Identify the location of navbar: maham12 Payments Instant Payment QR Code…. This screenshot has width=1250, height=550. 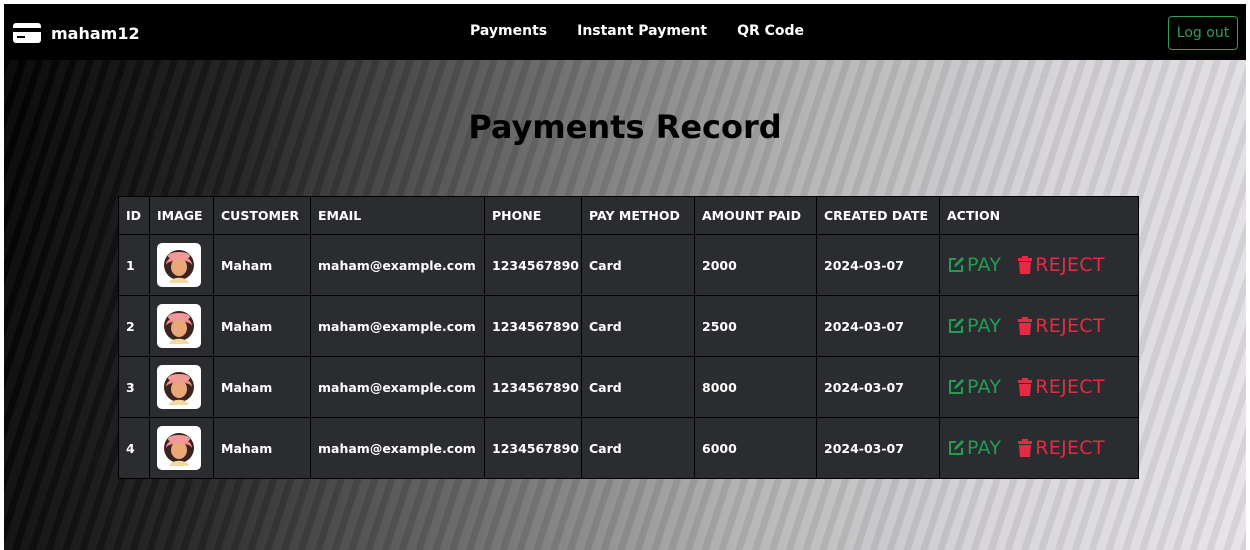
(625, 32).